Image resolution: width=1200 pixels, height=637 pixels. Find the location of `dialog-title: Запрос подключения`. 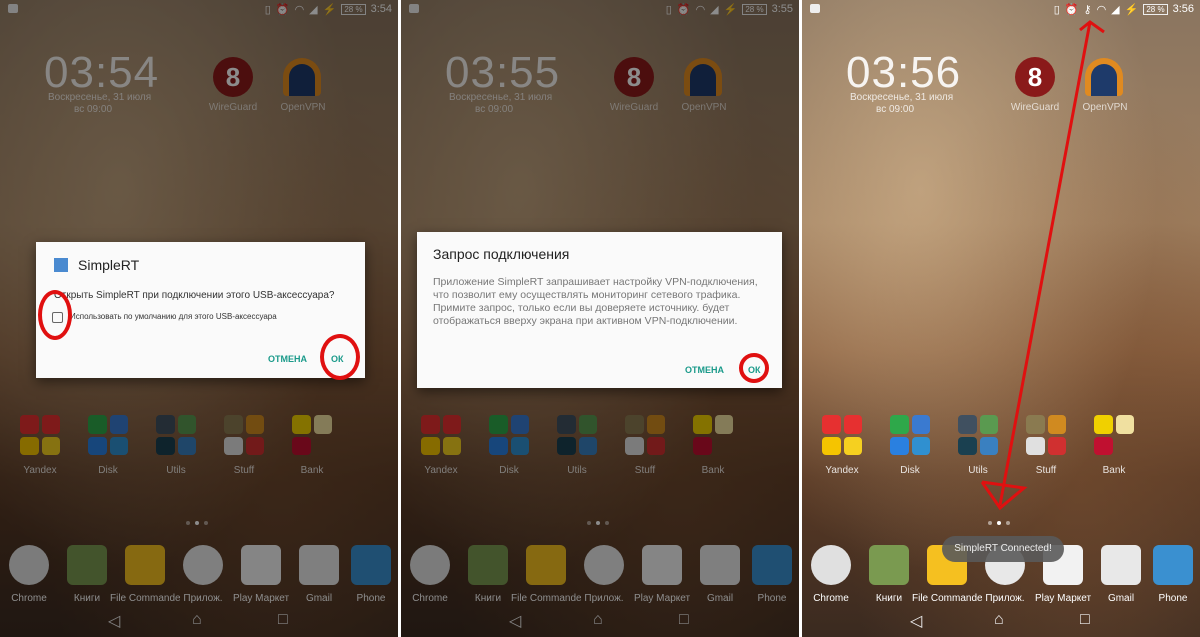

dialog-title: Запрос подключения is located at coordinates (501, 254).